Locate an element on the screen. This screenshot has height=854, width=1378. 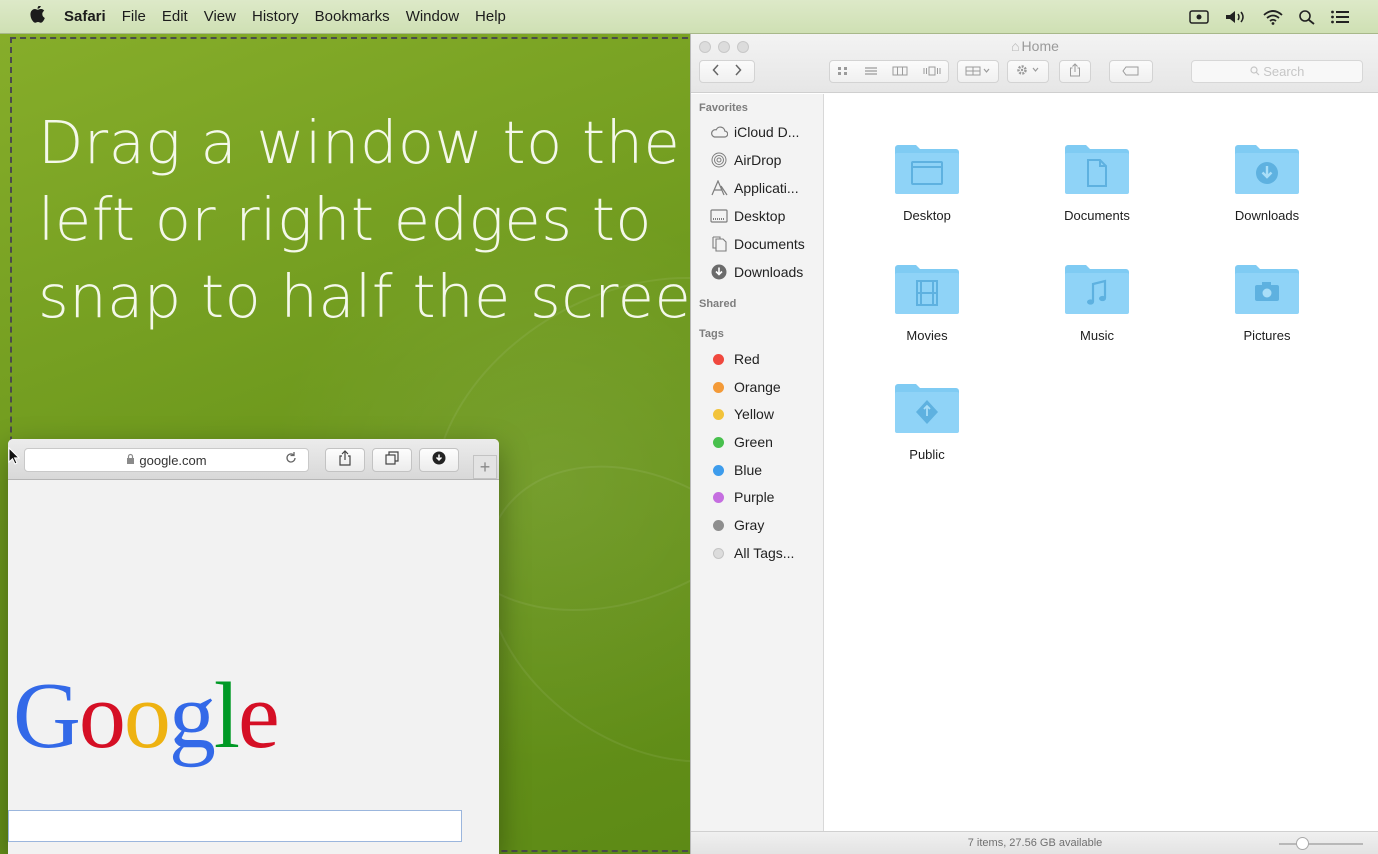
folder-pictures: Pictures is located at coordinates (1267, 302).